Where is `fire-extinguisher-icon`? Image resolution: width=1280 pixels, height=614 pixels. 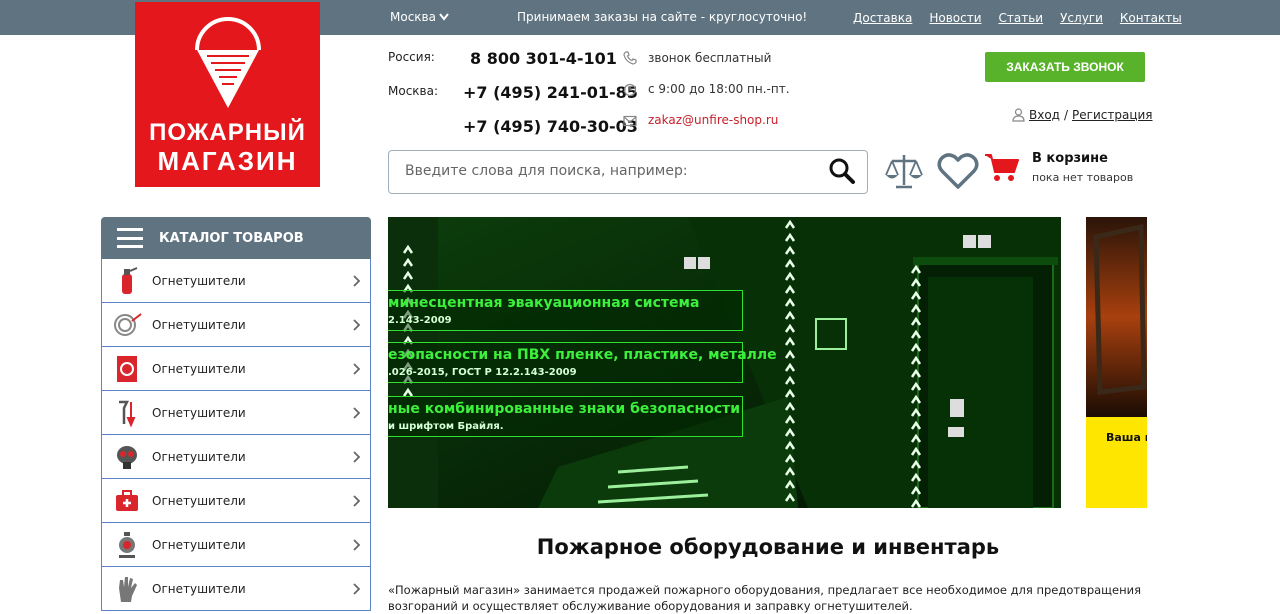
fire-extinguisher-icon is located at coordinates (127, 281).